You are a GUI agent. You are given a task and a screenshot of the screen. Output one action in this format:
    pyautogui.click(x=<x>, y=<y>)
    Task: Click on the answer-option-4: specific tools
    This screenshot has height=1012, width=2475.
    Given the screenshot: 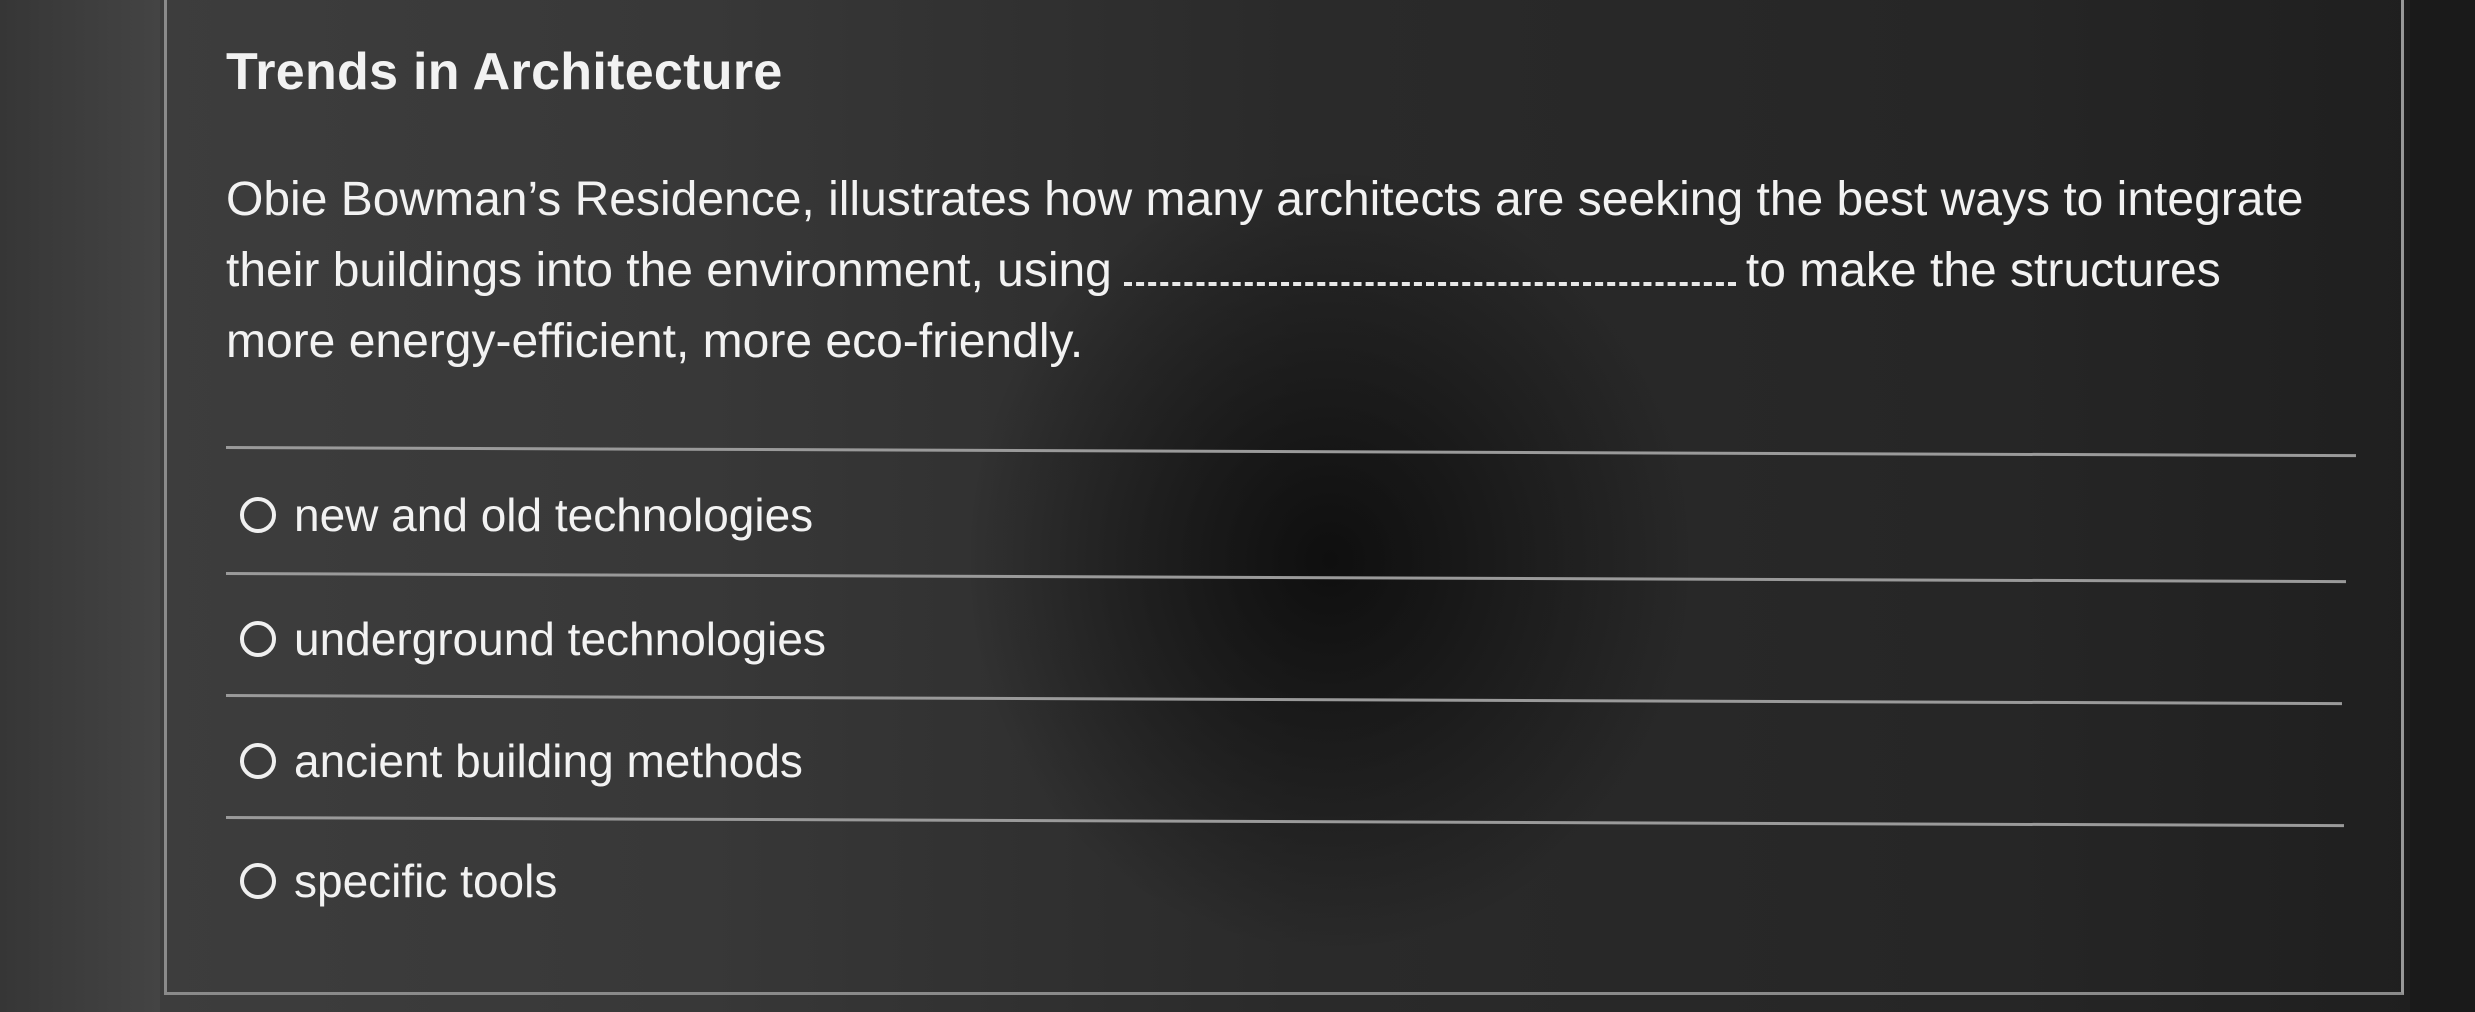 What is the action you would take?
    pyautogui.click(x=398, y=881)
    